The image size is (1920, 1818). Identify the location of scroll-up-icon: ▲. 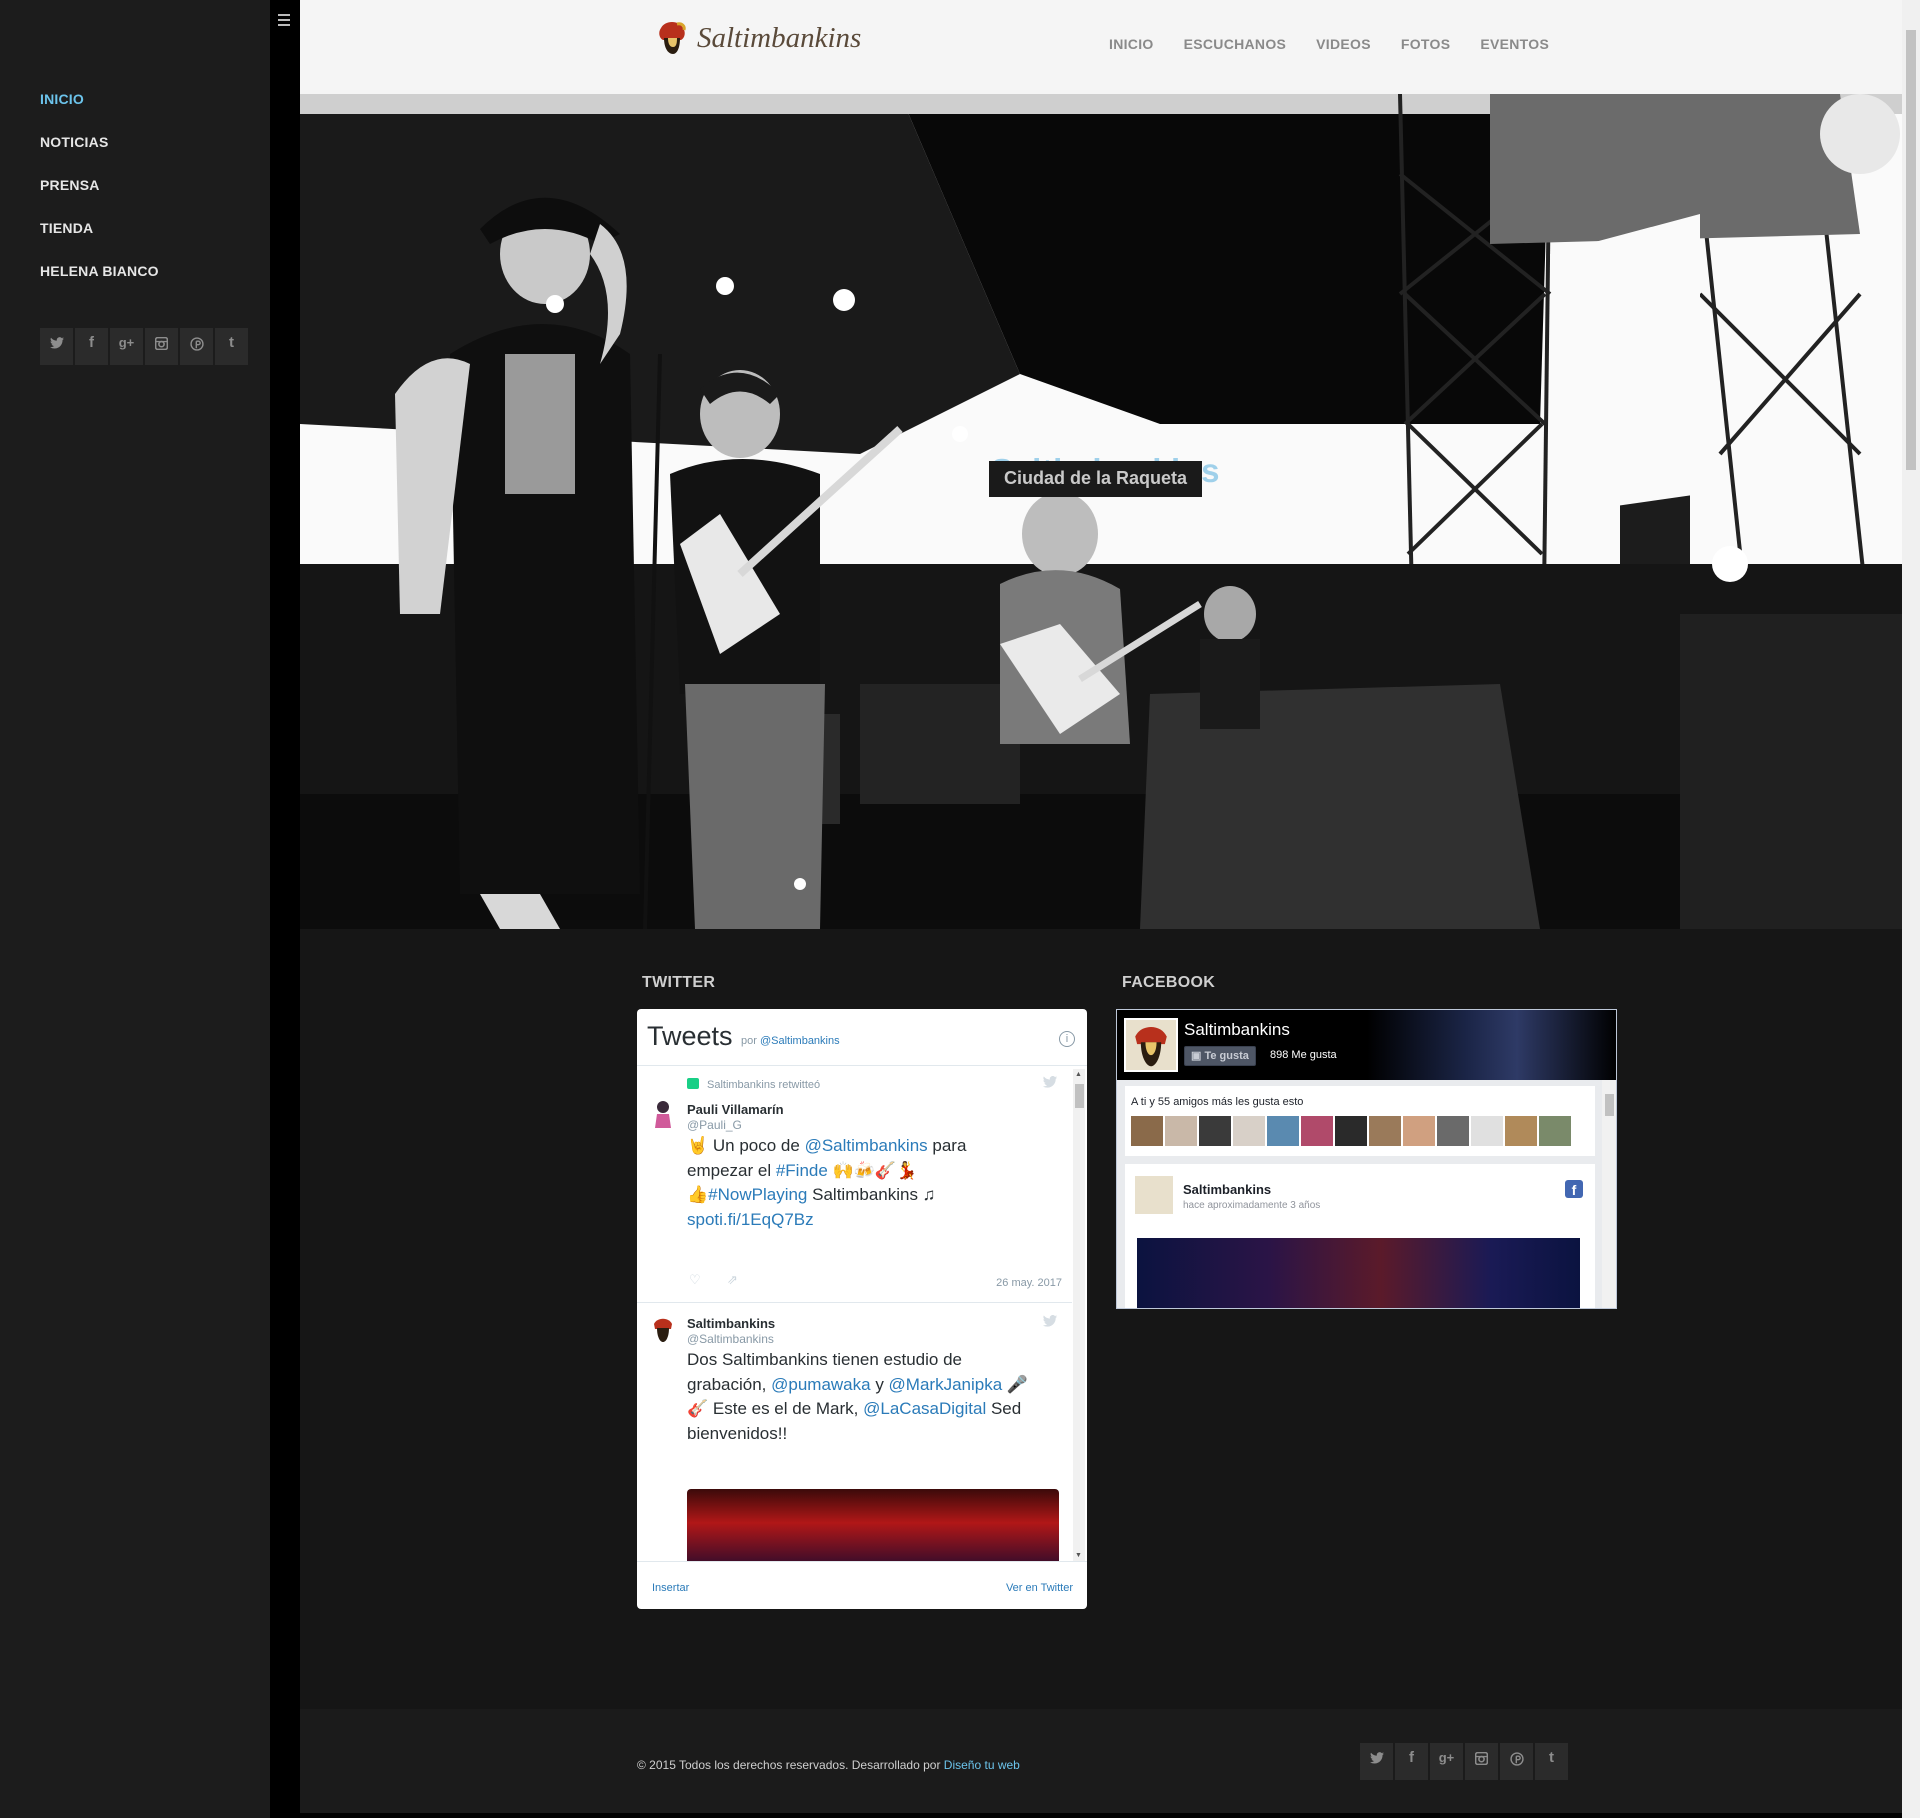
(1078, 1074).